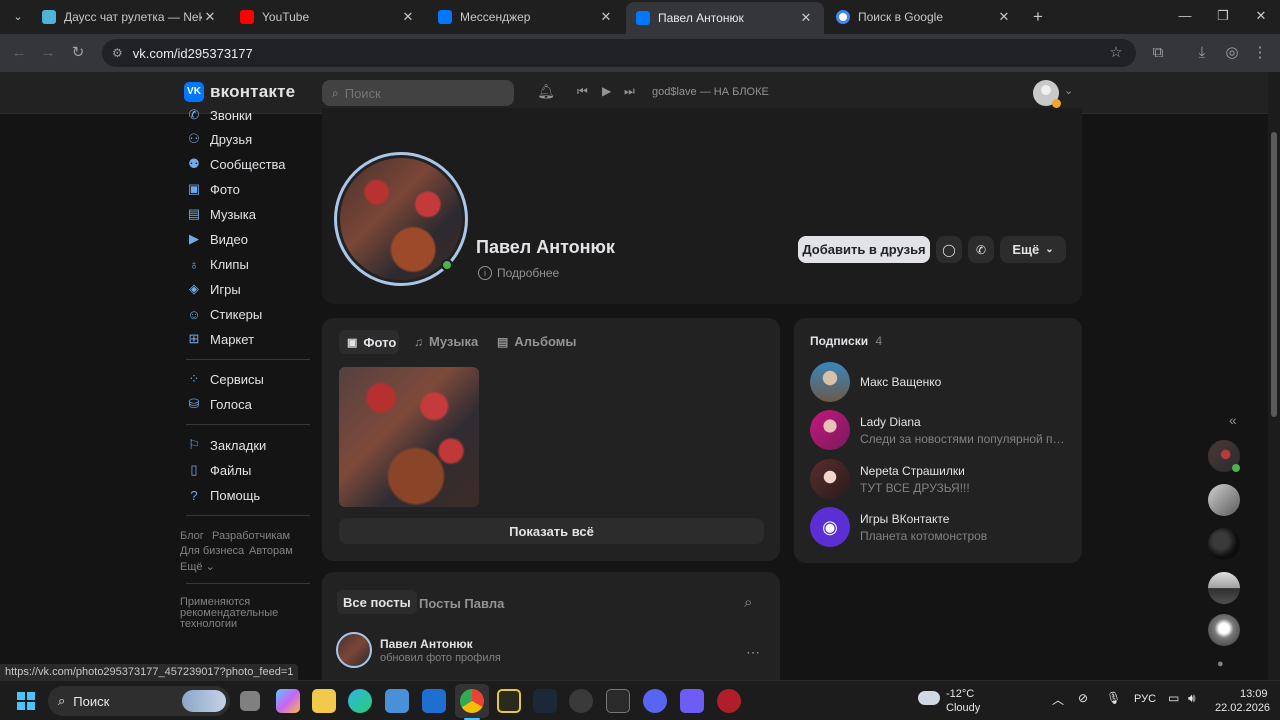 The height and width of the screenshot is (720, 1280). I want to click on profile-avatar, so click(401, 219).